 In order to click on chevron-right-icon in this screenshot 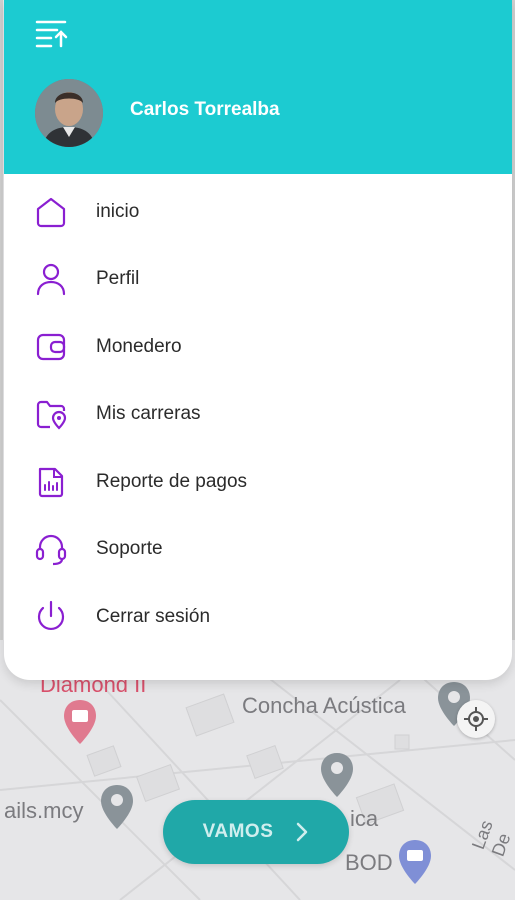, I will do `click(302, 832)`.